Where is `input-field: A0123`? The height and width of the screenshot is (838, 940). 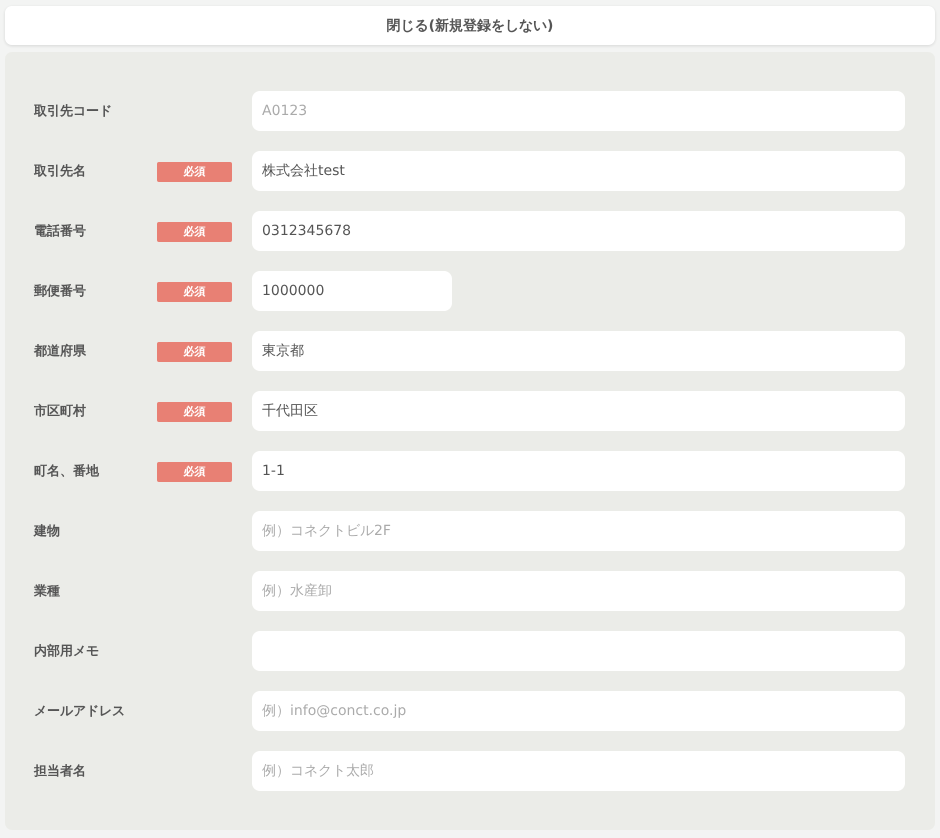
input-field: A0123 is located at coordinates (578, 111).